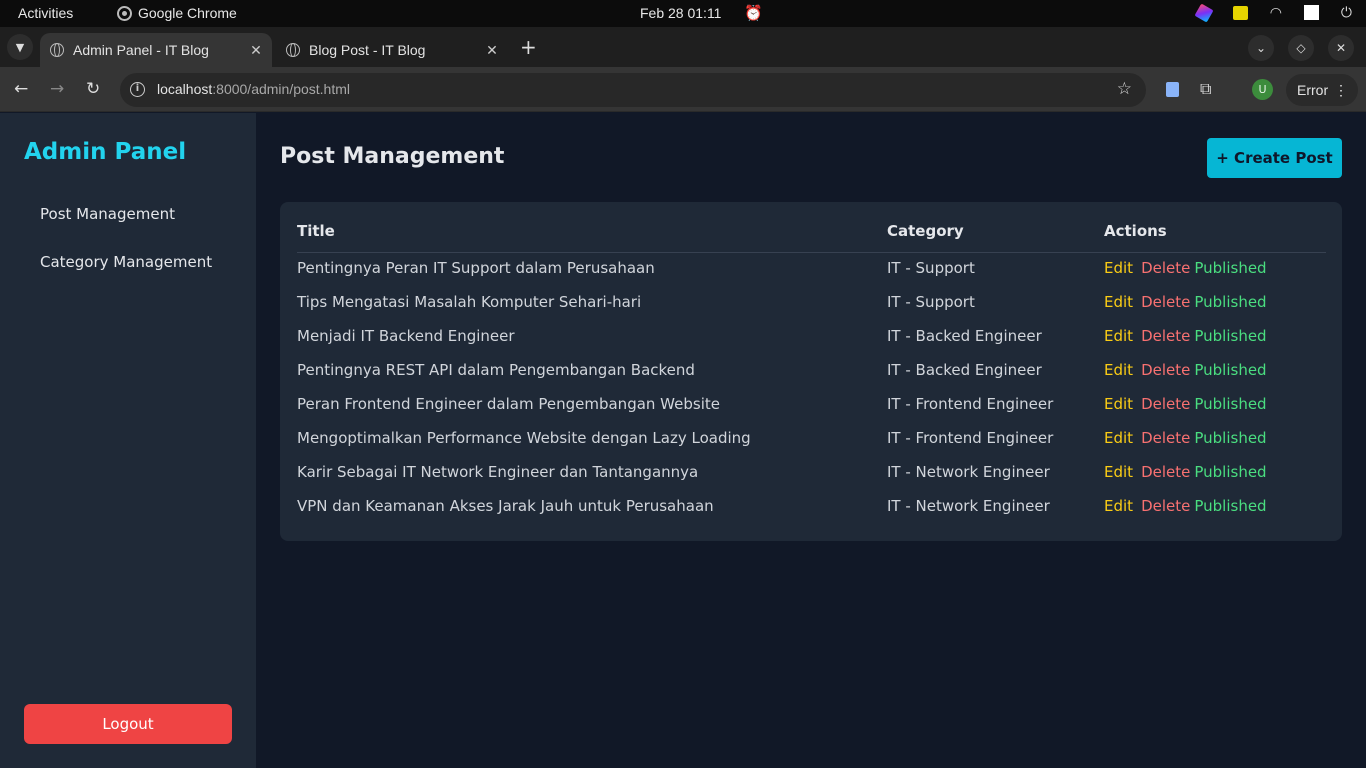 The height and width of the screenshot is (768, 1366). Describe the element at coordinates (20, 47) in the screenshot. I see `tab-search-button: ▼` at that location.